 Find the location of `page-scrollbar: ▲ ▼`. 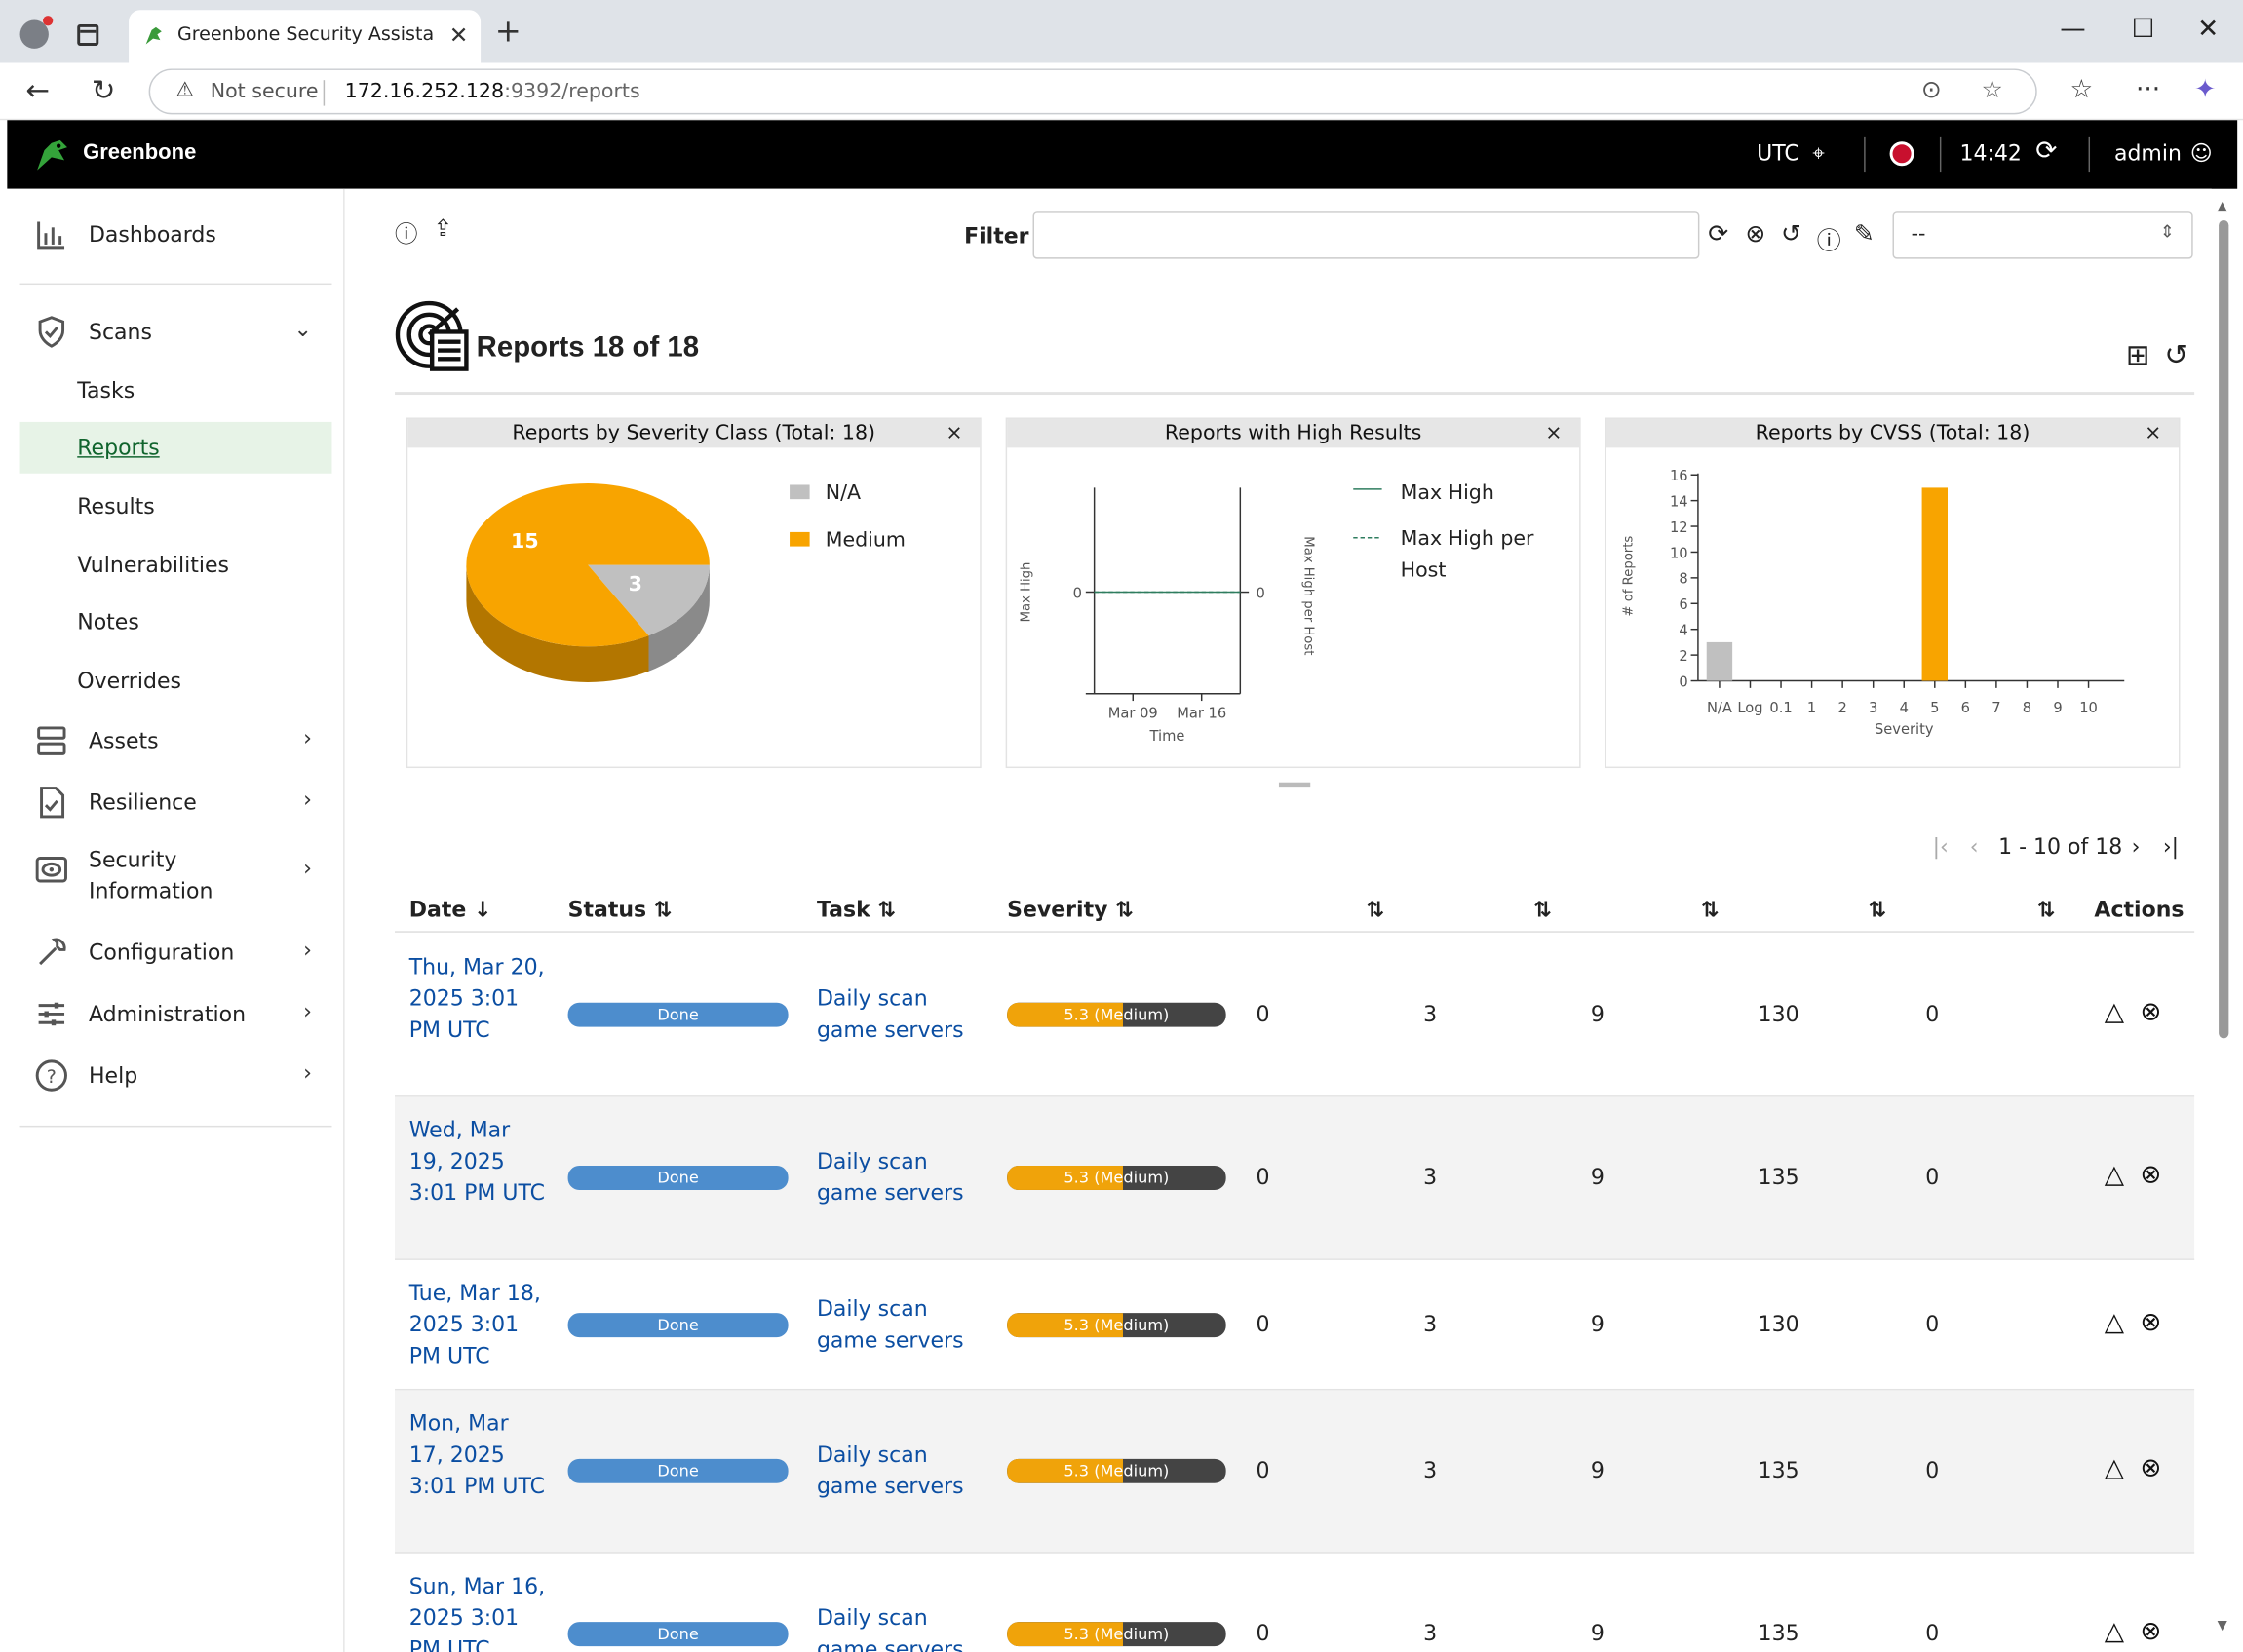

page-scrollbar: ▲ ▼ is located at coordinates (2225, 922).